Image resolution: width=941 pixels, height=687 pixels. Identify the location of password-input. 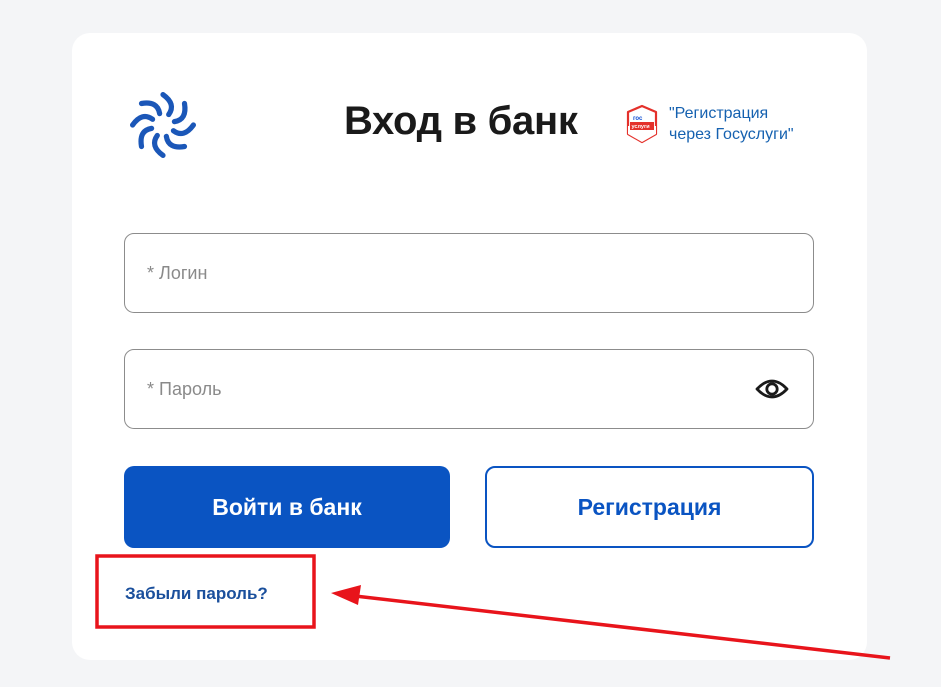
(447, 389).